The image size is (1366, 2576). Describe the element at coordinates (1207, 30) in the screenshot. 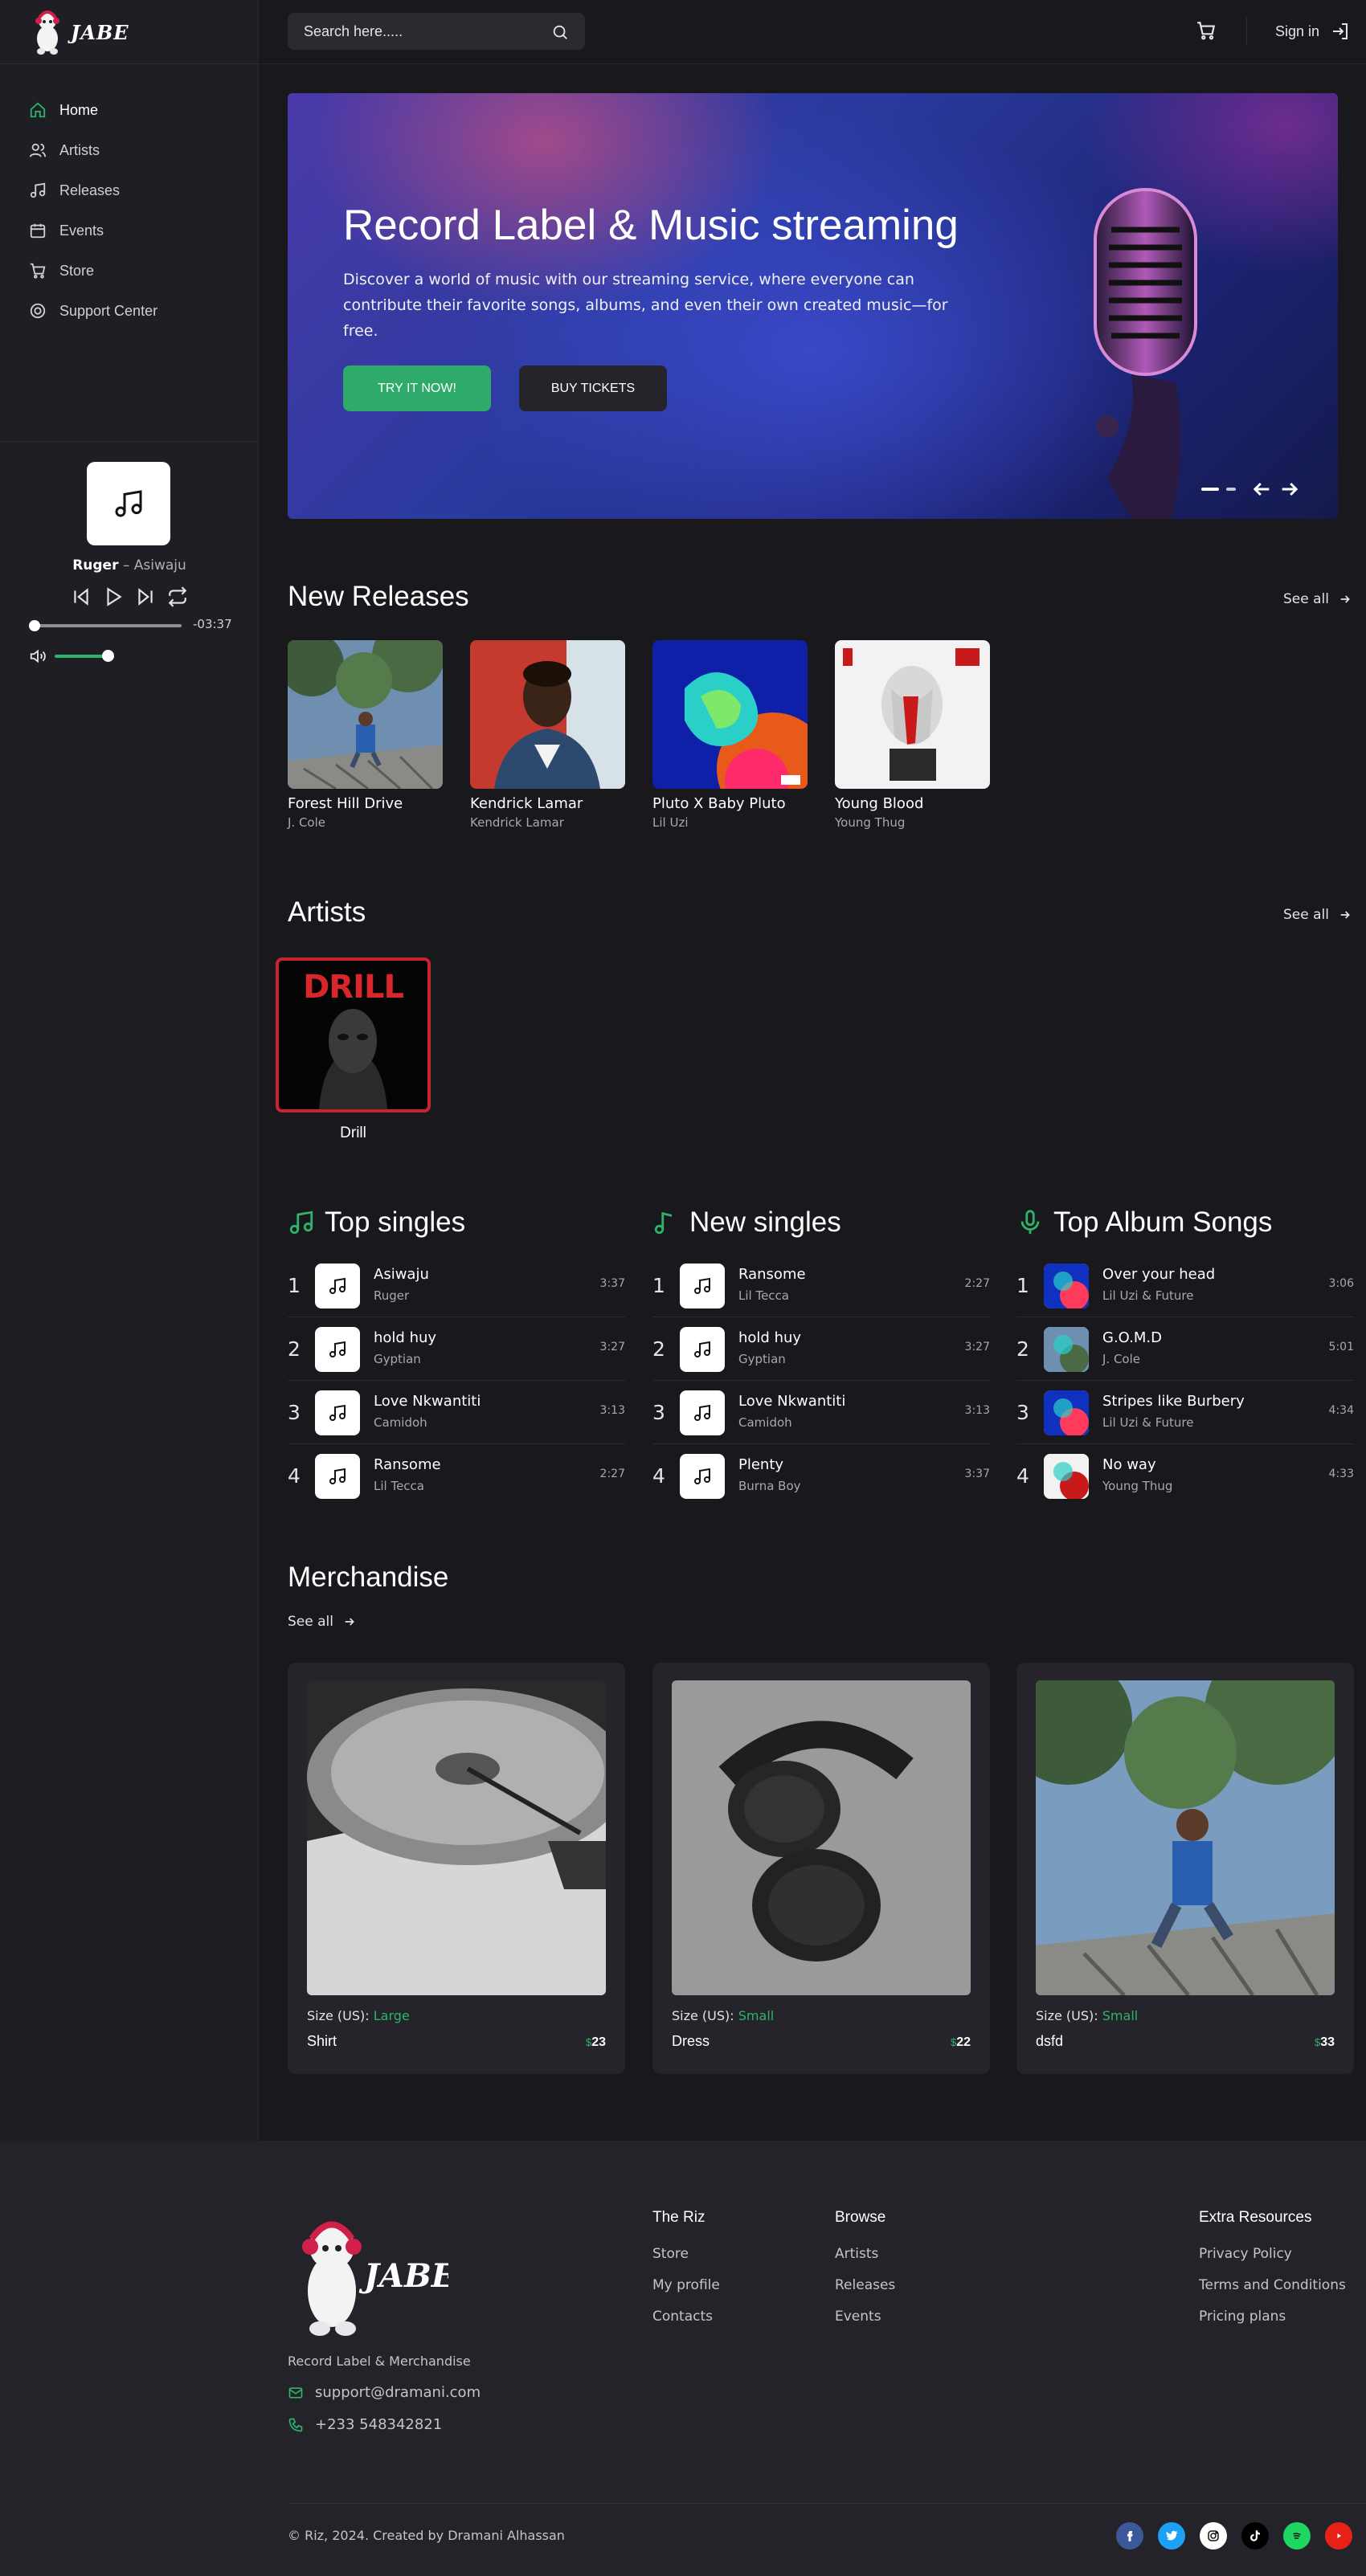

I see `cart-icon` at that location.